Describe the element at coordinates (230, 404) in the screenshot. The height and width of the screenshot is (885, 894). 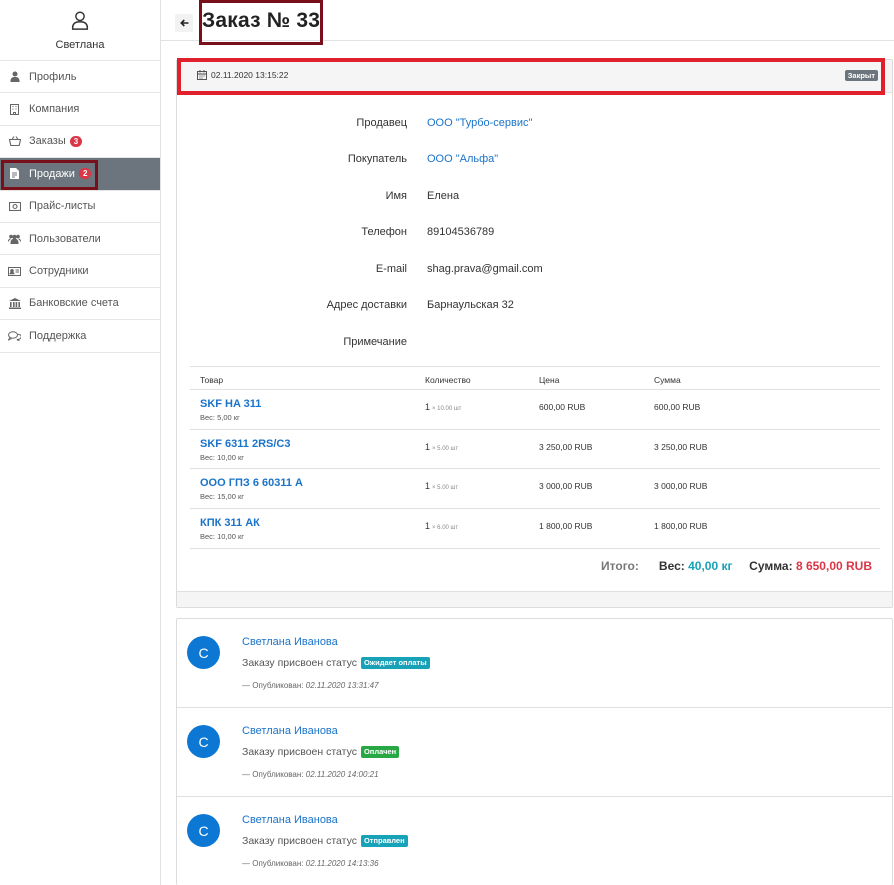
I see `product-link: SKF HA 311` at that location.